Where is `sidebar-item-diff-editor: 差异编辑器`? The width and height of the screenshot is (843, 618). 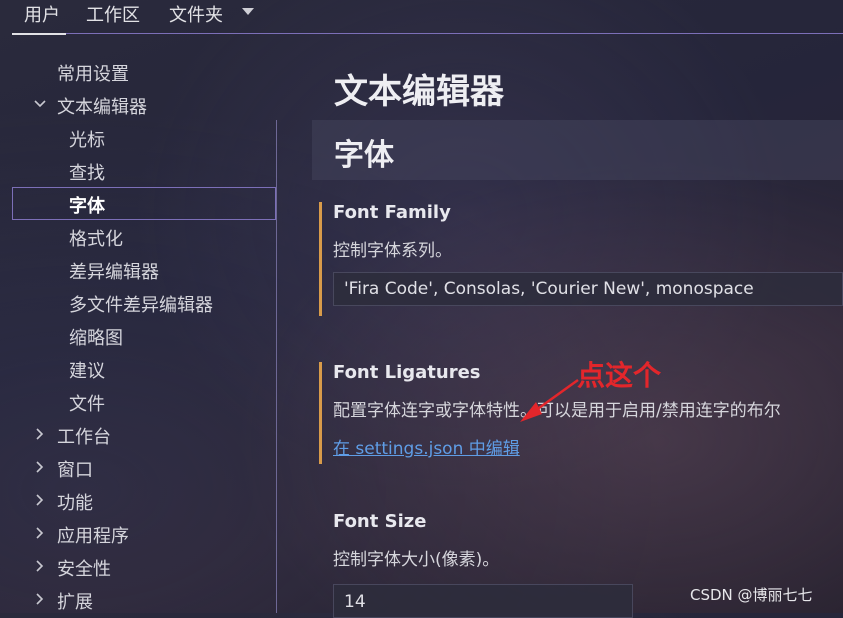
sidebar-item-diff-editor: 差异编辑器 is located at coordinates (144, 269).